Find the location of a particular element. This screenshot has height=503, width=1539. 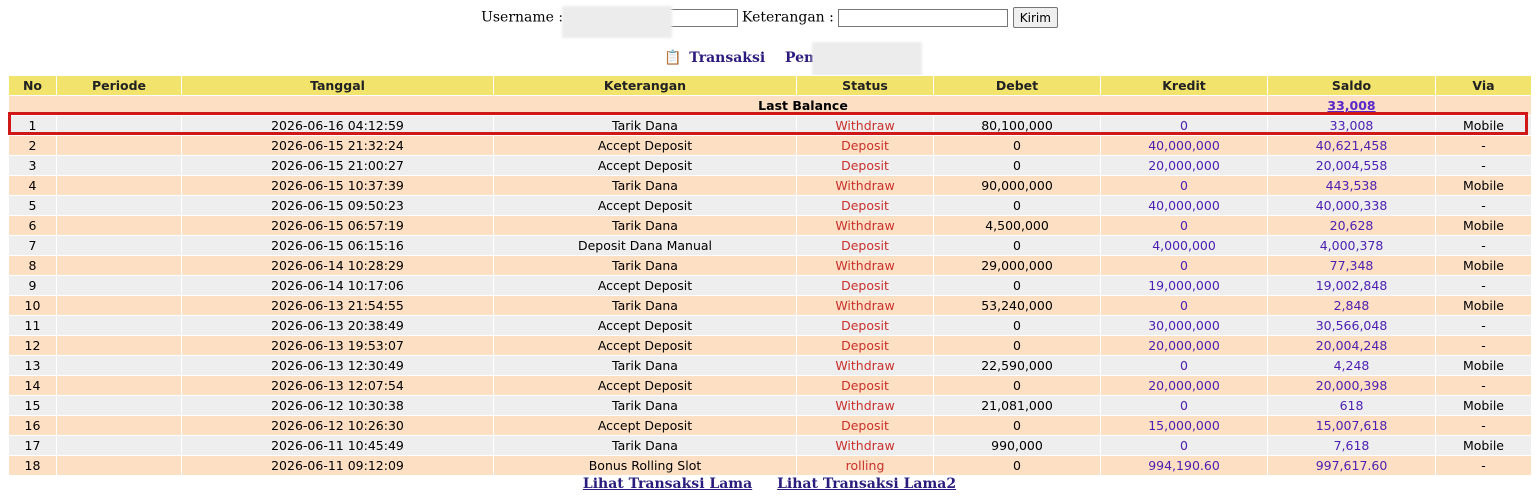

col-via: Via is located at coordinates (1483, 85).